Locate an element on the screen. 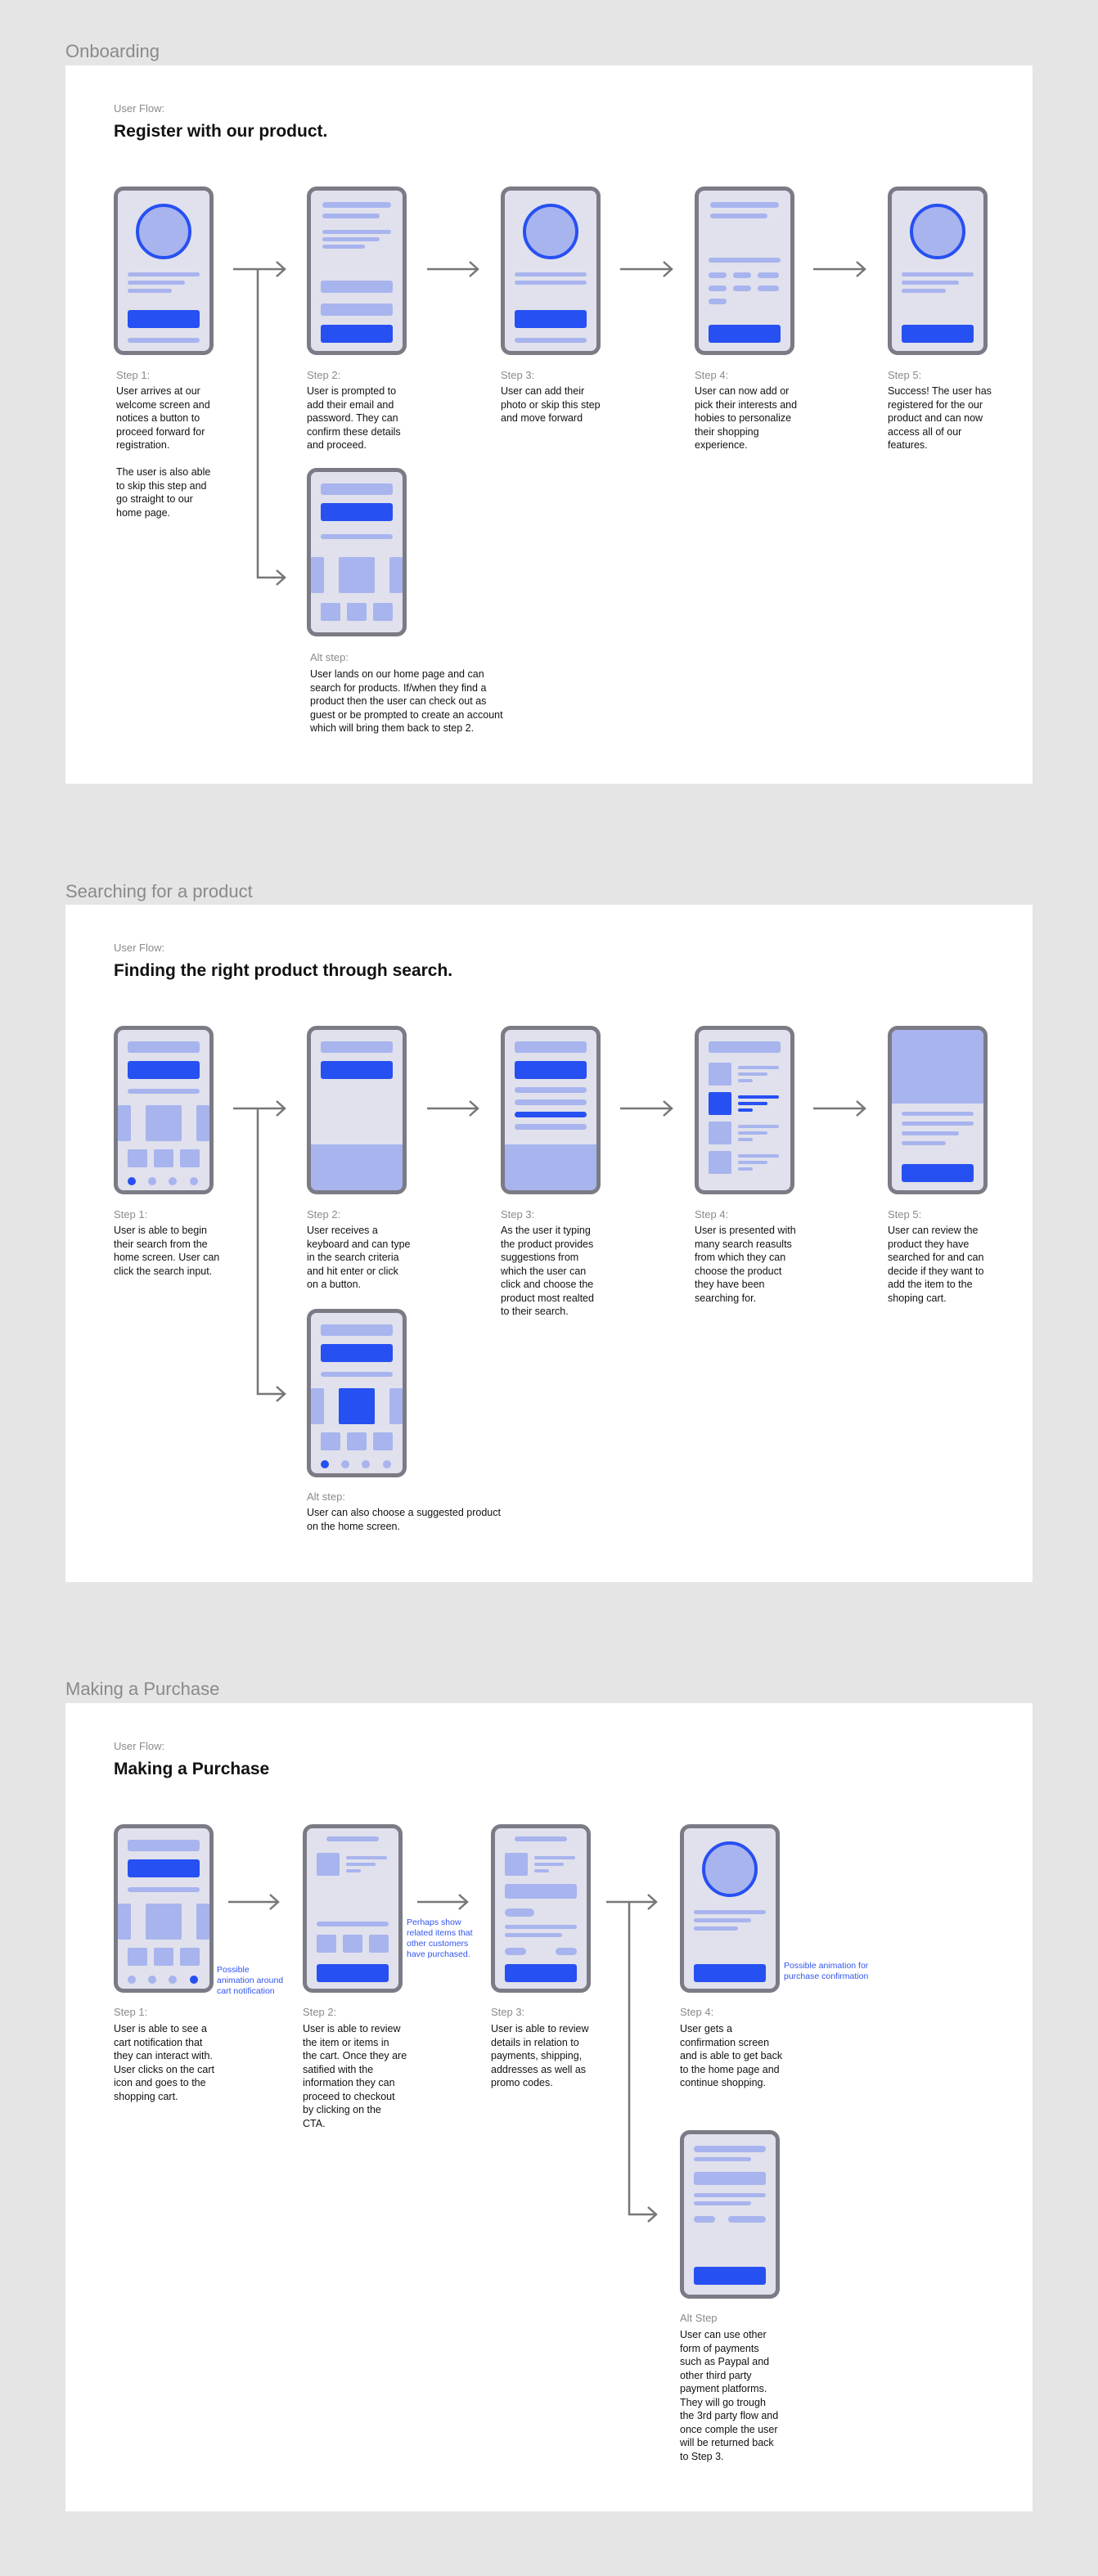  avatar-circle is located at coordinates (164, 232).